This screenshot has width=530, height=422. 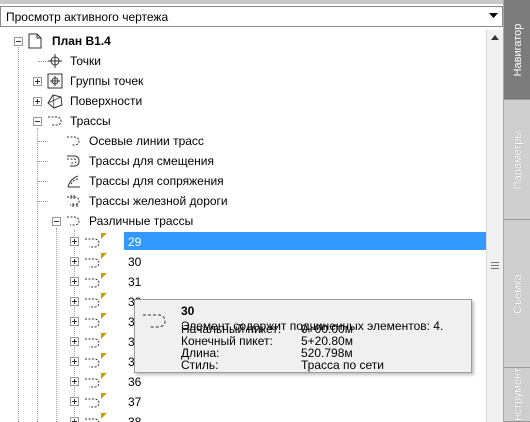 I want to click on tree-item-centerline-alignments: Осевые линии трасс, so click(x=146, y=141).